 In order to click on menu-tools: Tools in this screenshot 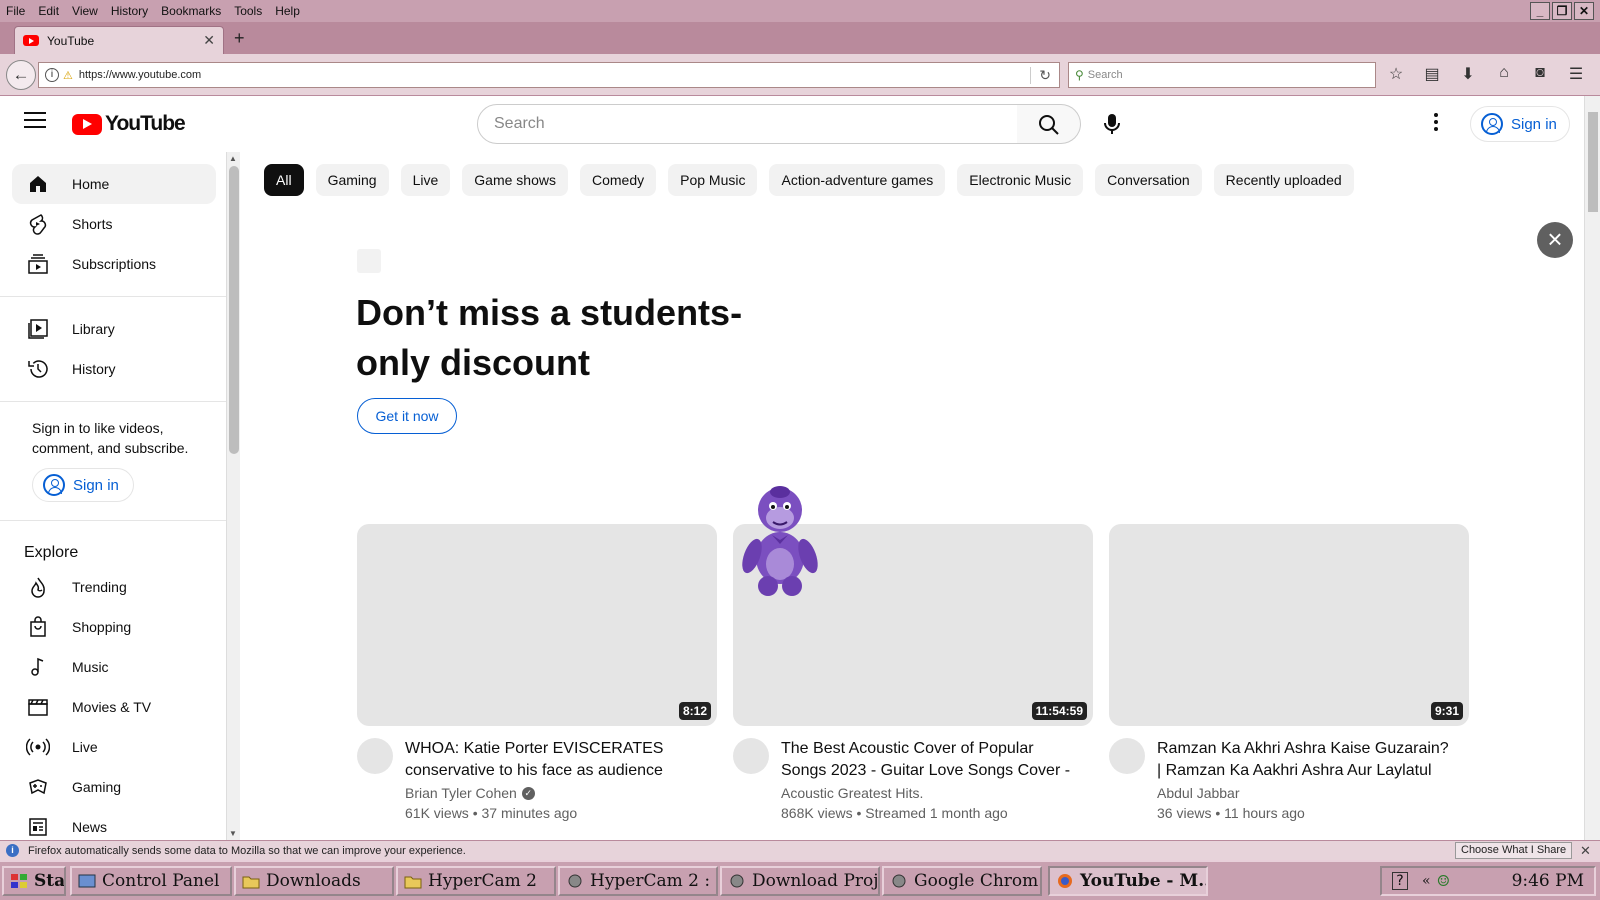, I will do `click(248, 11)`.